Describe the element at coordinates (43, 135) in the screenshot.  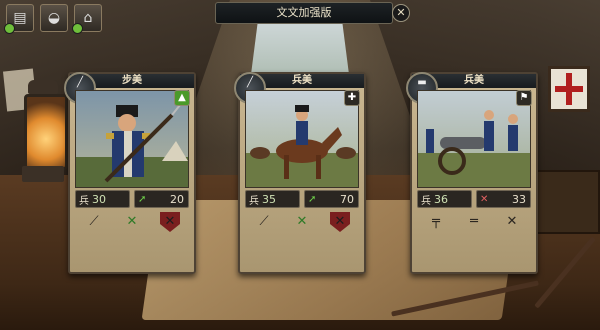
I see `lantern-icon` at that location.